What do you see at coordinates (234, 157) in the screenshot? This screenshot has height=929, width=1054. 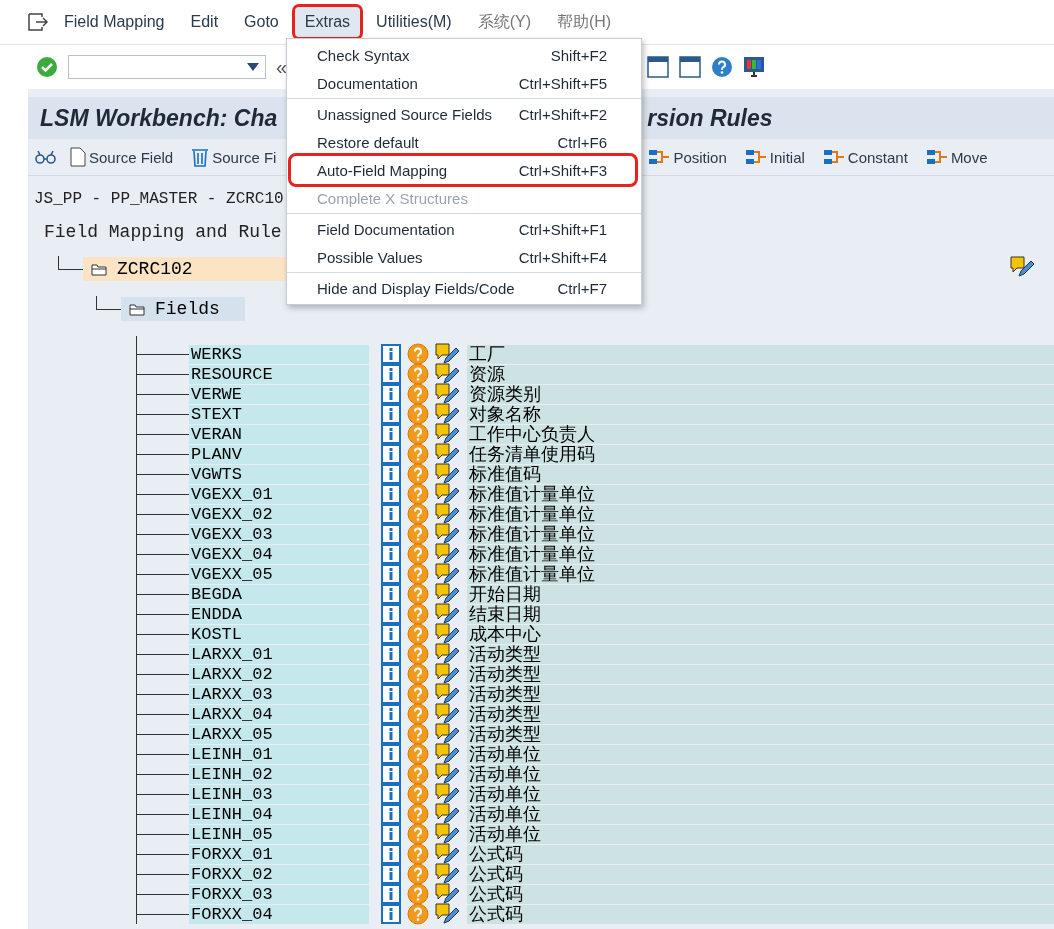 I see `toolbar-button: Source Fi` at bounding box center [234, 157].